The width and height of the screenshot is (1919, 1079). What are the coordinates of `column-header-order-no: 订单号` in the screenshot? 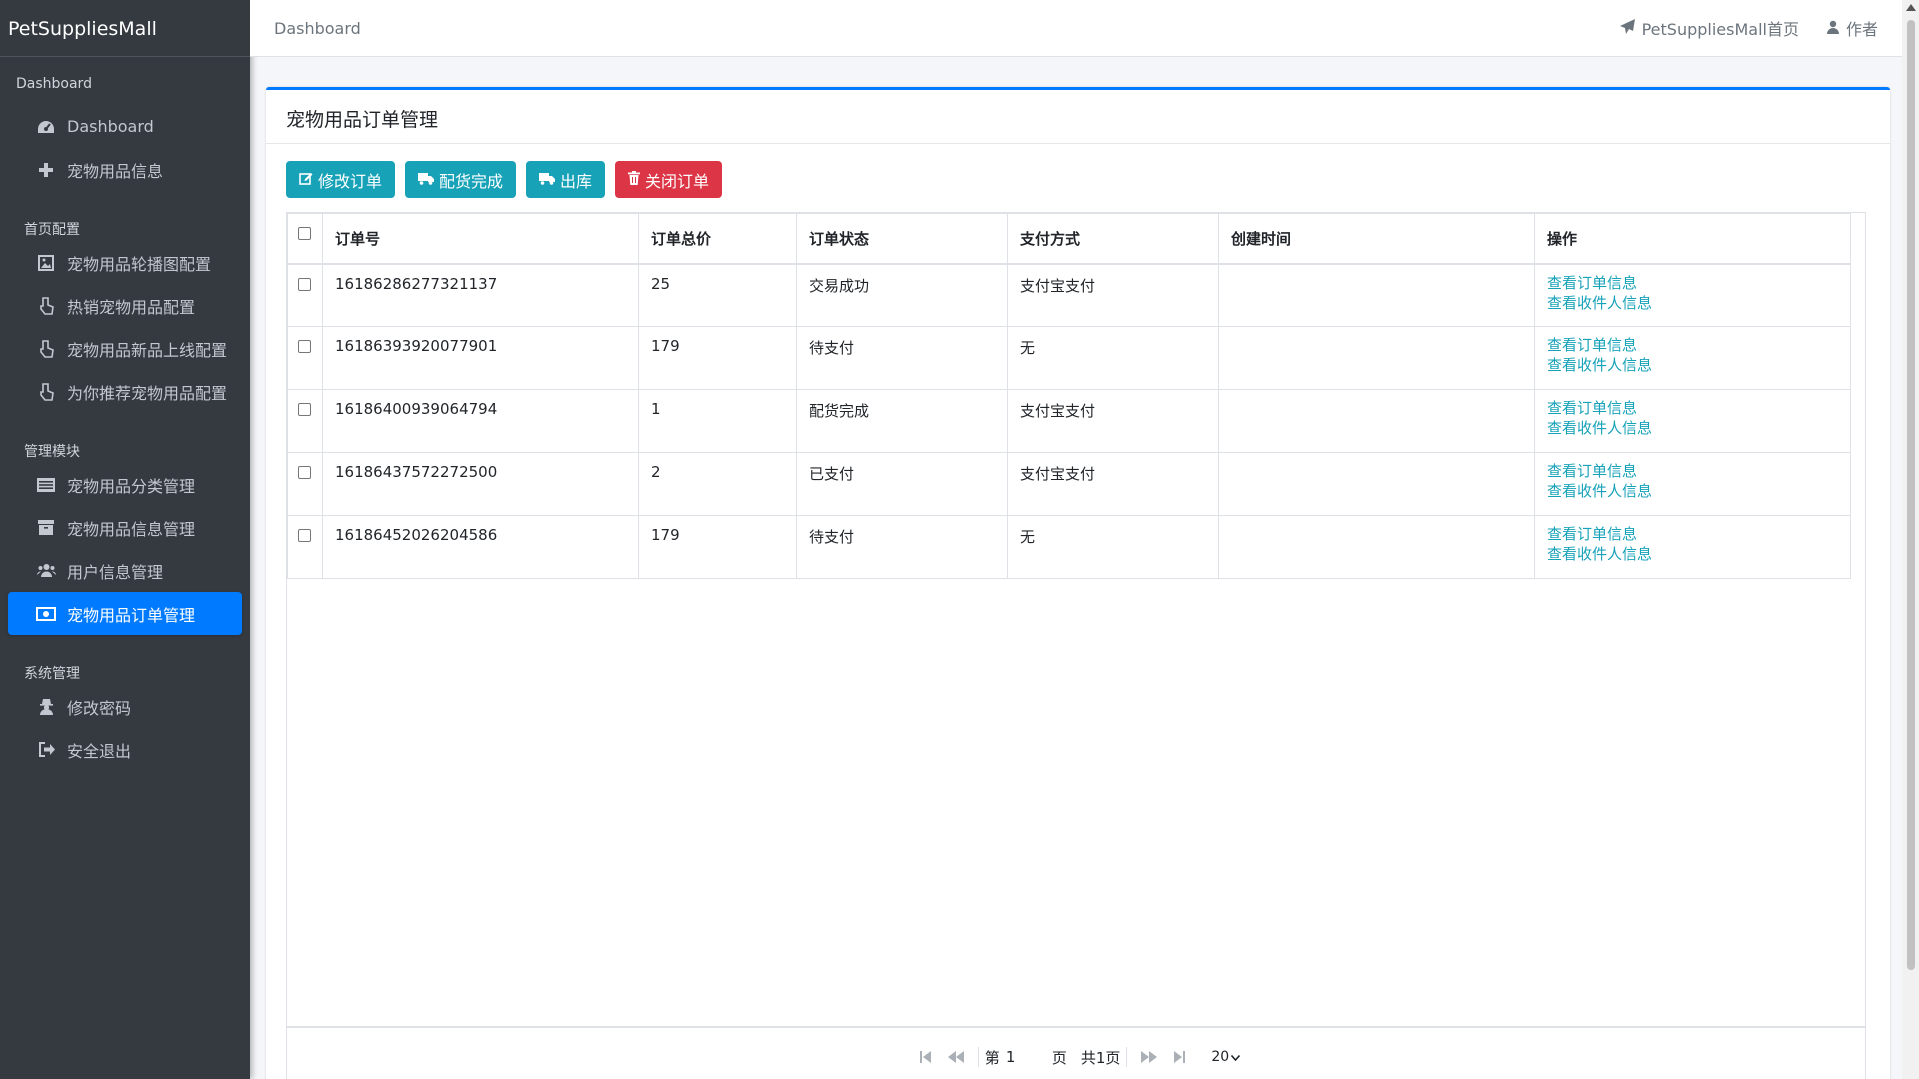 It's located at (480, 239).